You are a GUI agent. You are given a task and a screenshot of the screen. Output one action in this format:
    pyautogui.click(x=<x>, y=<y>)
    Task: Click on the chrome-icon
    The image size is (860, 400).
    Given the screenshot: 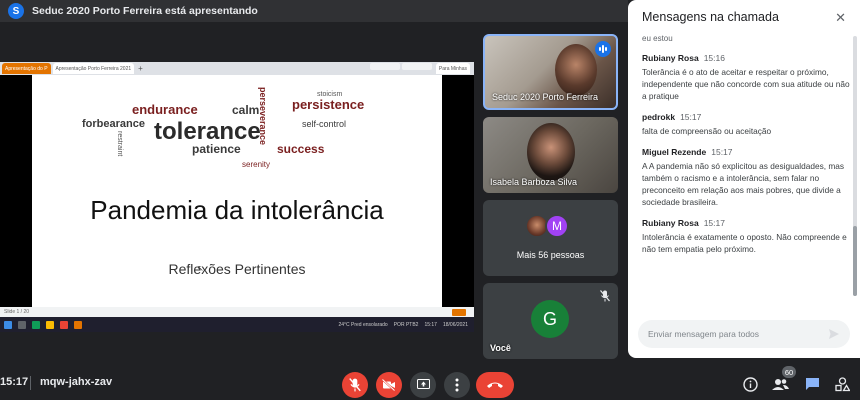 What is the action you would take?
    pyautogui.click(x=64, y=324)
    